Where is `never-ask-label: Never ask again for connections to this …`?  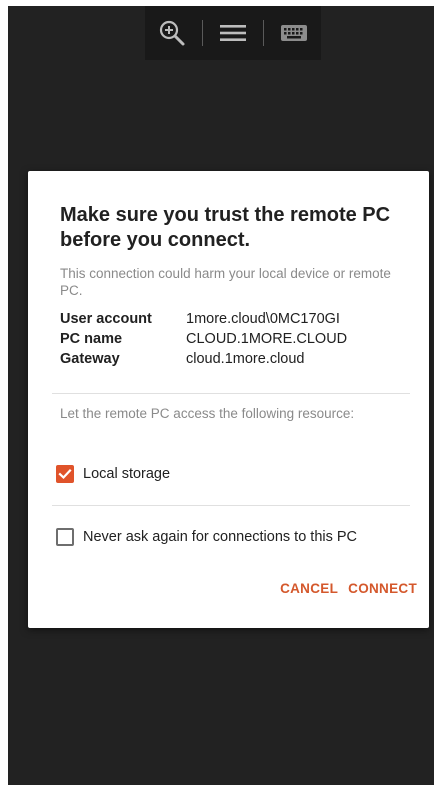 never-ask-label: Never ask again for connections to this … is located at coordinates (220, 537).